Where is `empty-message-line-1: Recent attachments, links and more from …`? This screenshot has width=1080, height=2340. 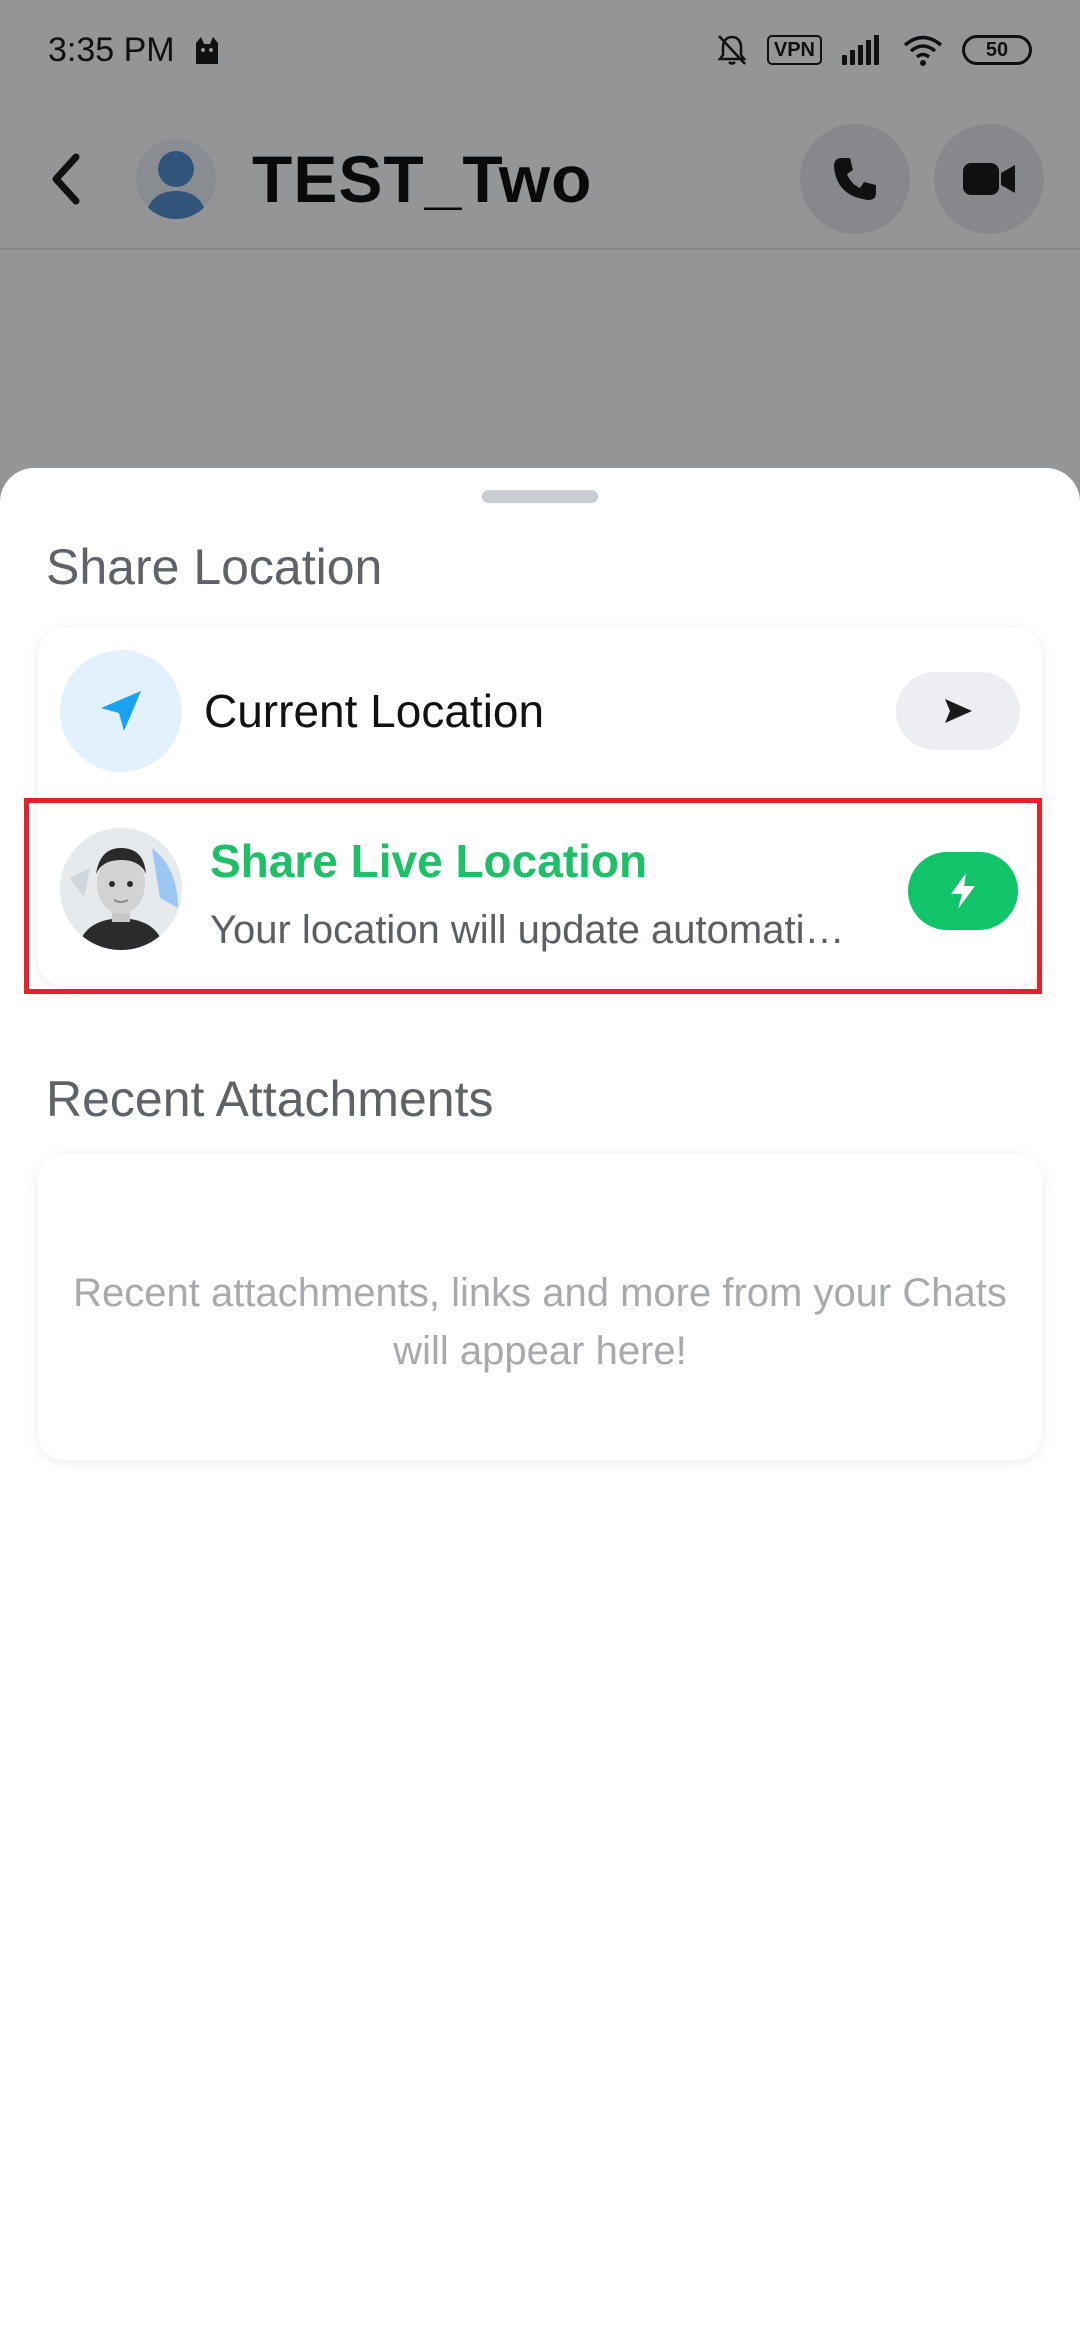 empty-message-line-1: Recent attachments, links and more from … is located at coordinates (540, 1293).